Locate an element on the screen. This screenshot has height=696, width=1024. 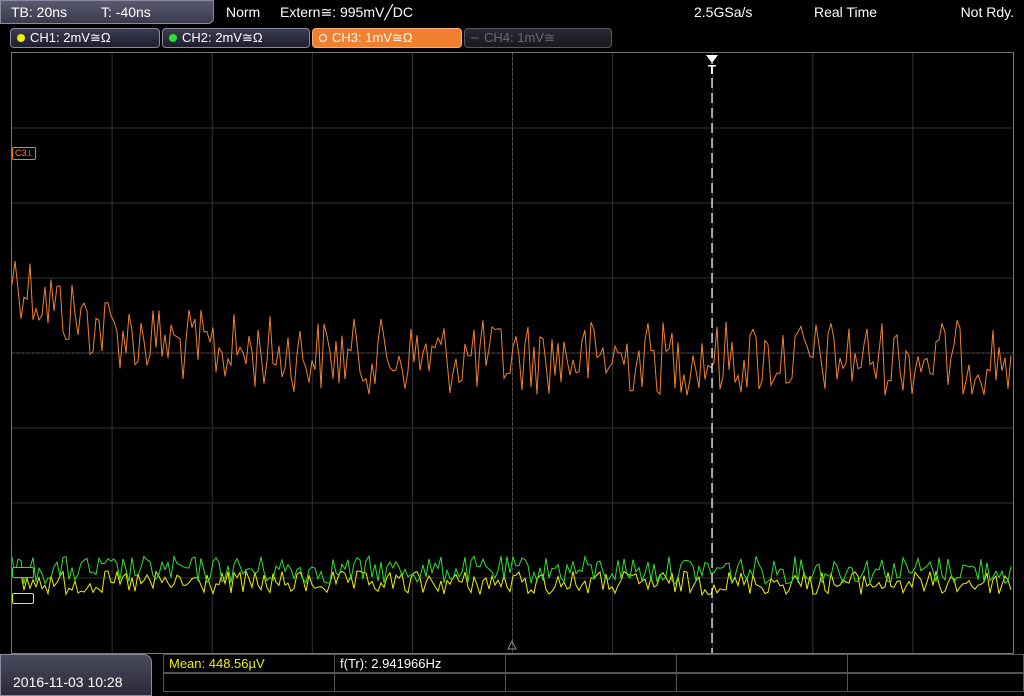
sample-rate: 2.5GSa/s is located at coordinates (723, 12).